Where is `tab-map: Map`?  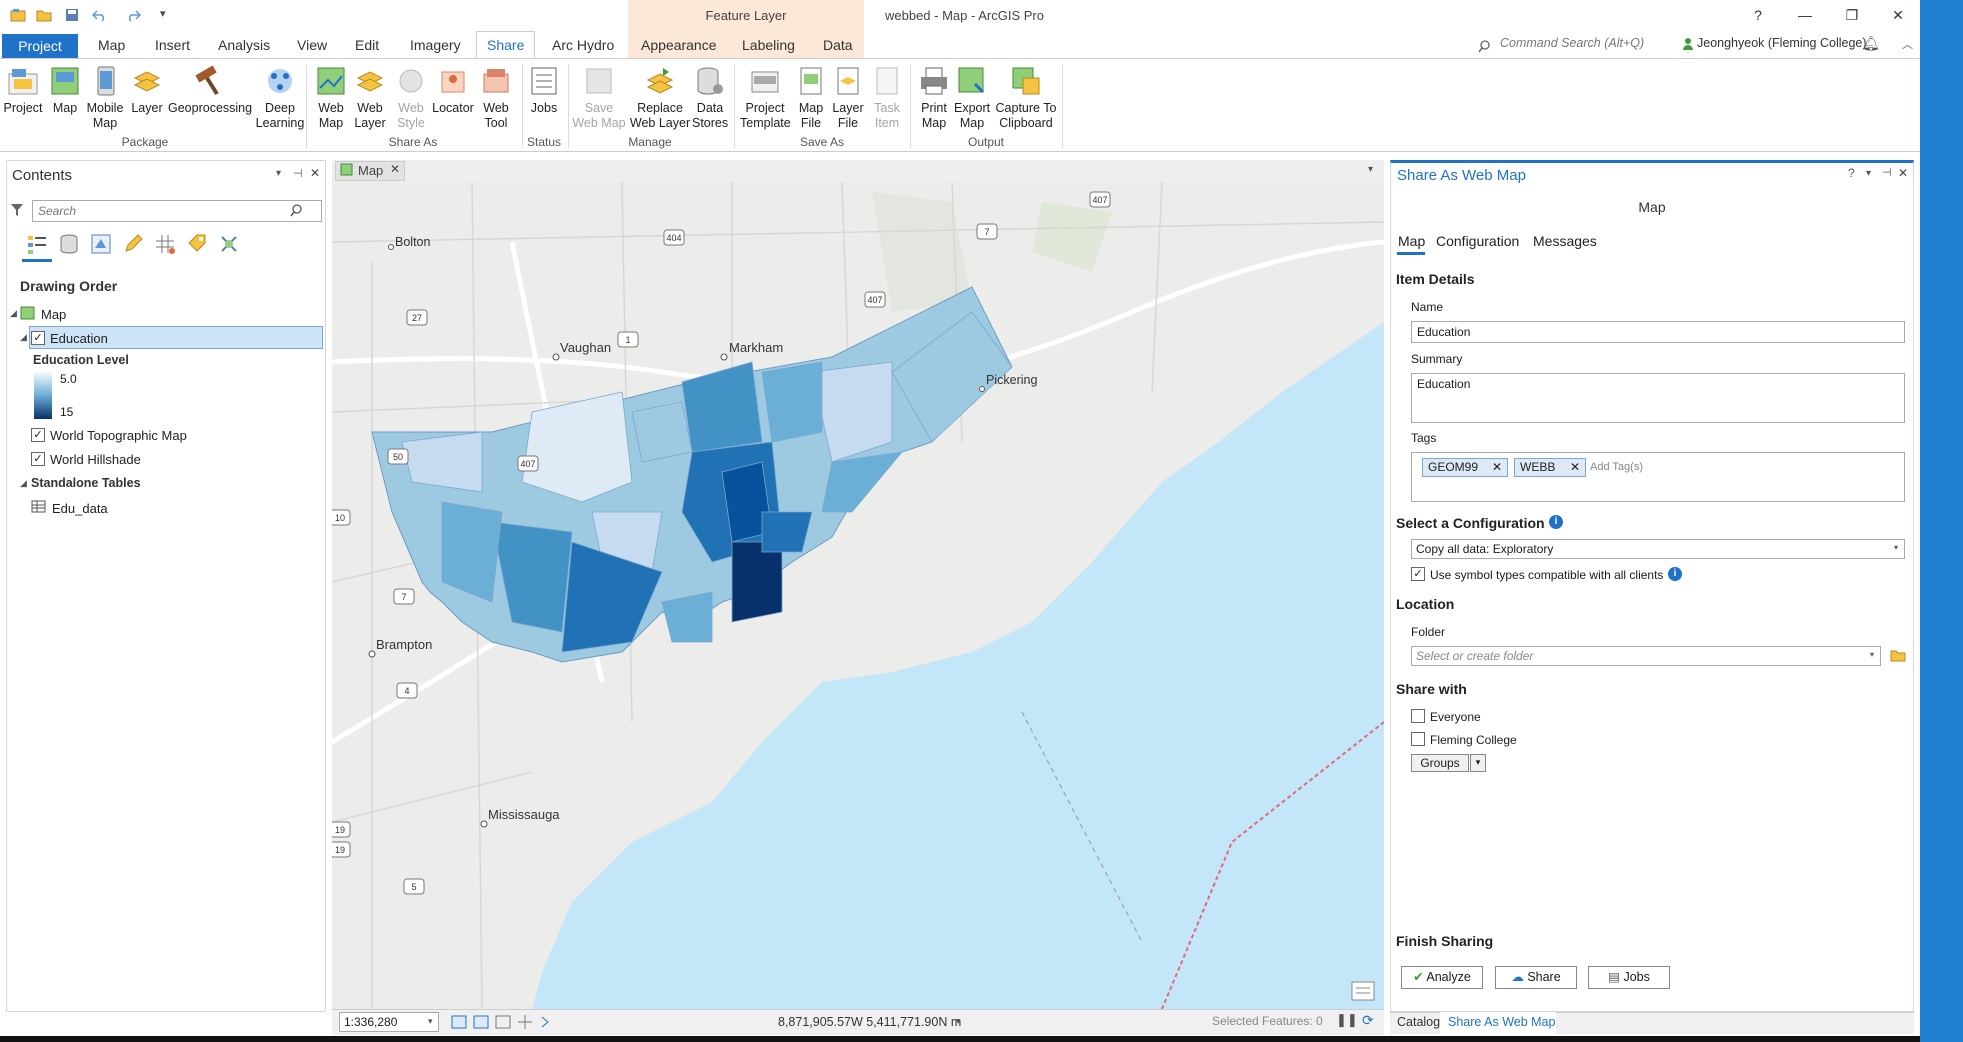 tab-map: Map is located at coordinates (111, 45).